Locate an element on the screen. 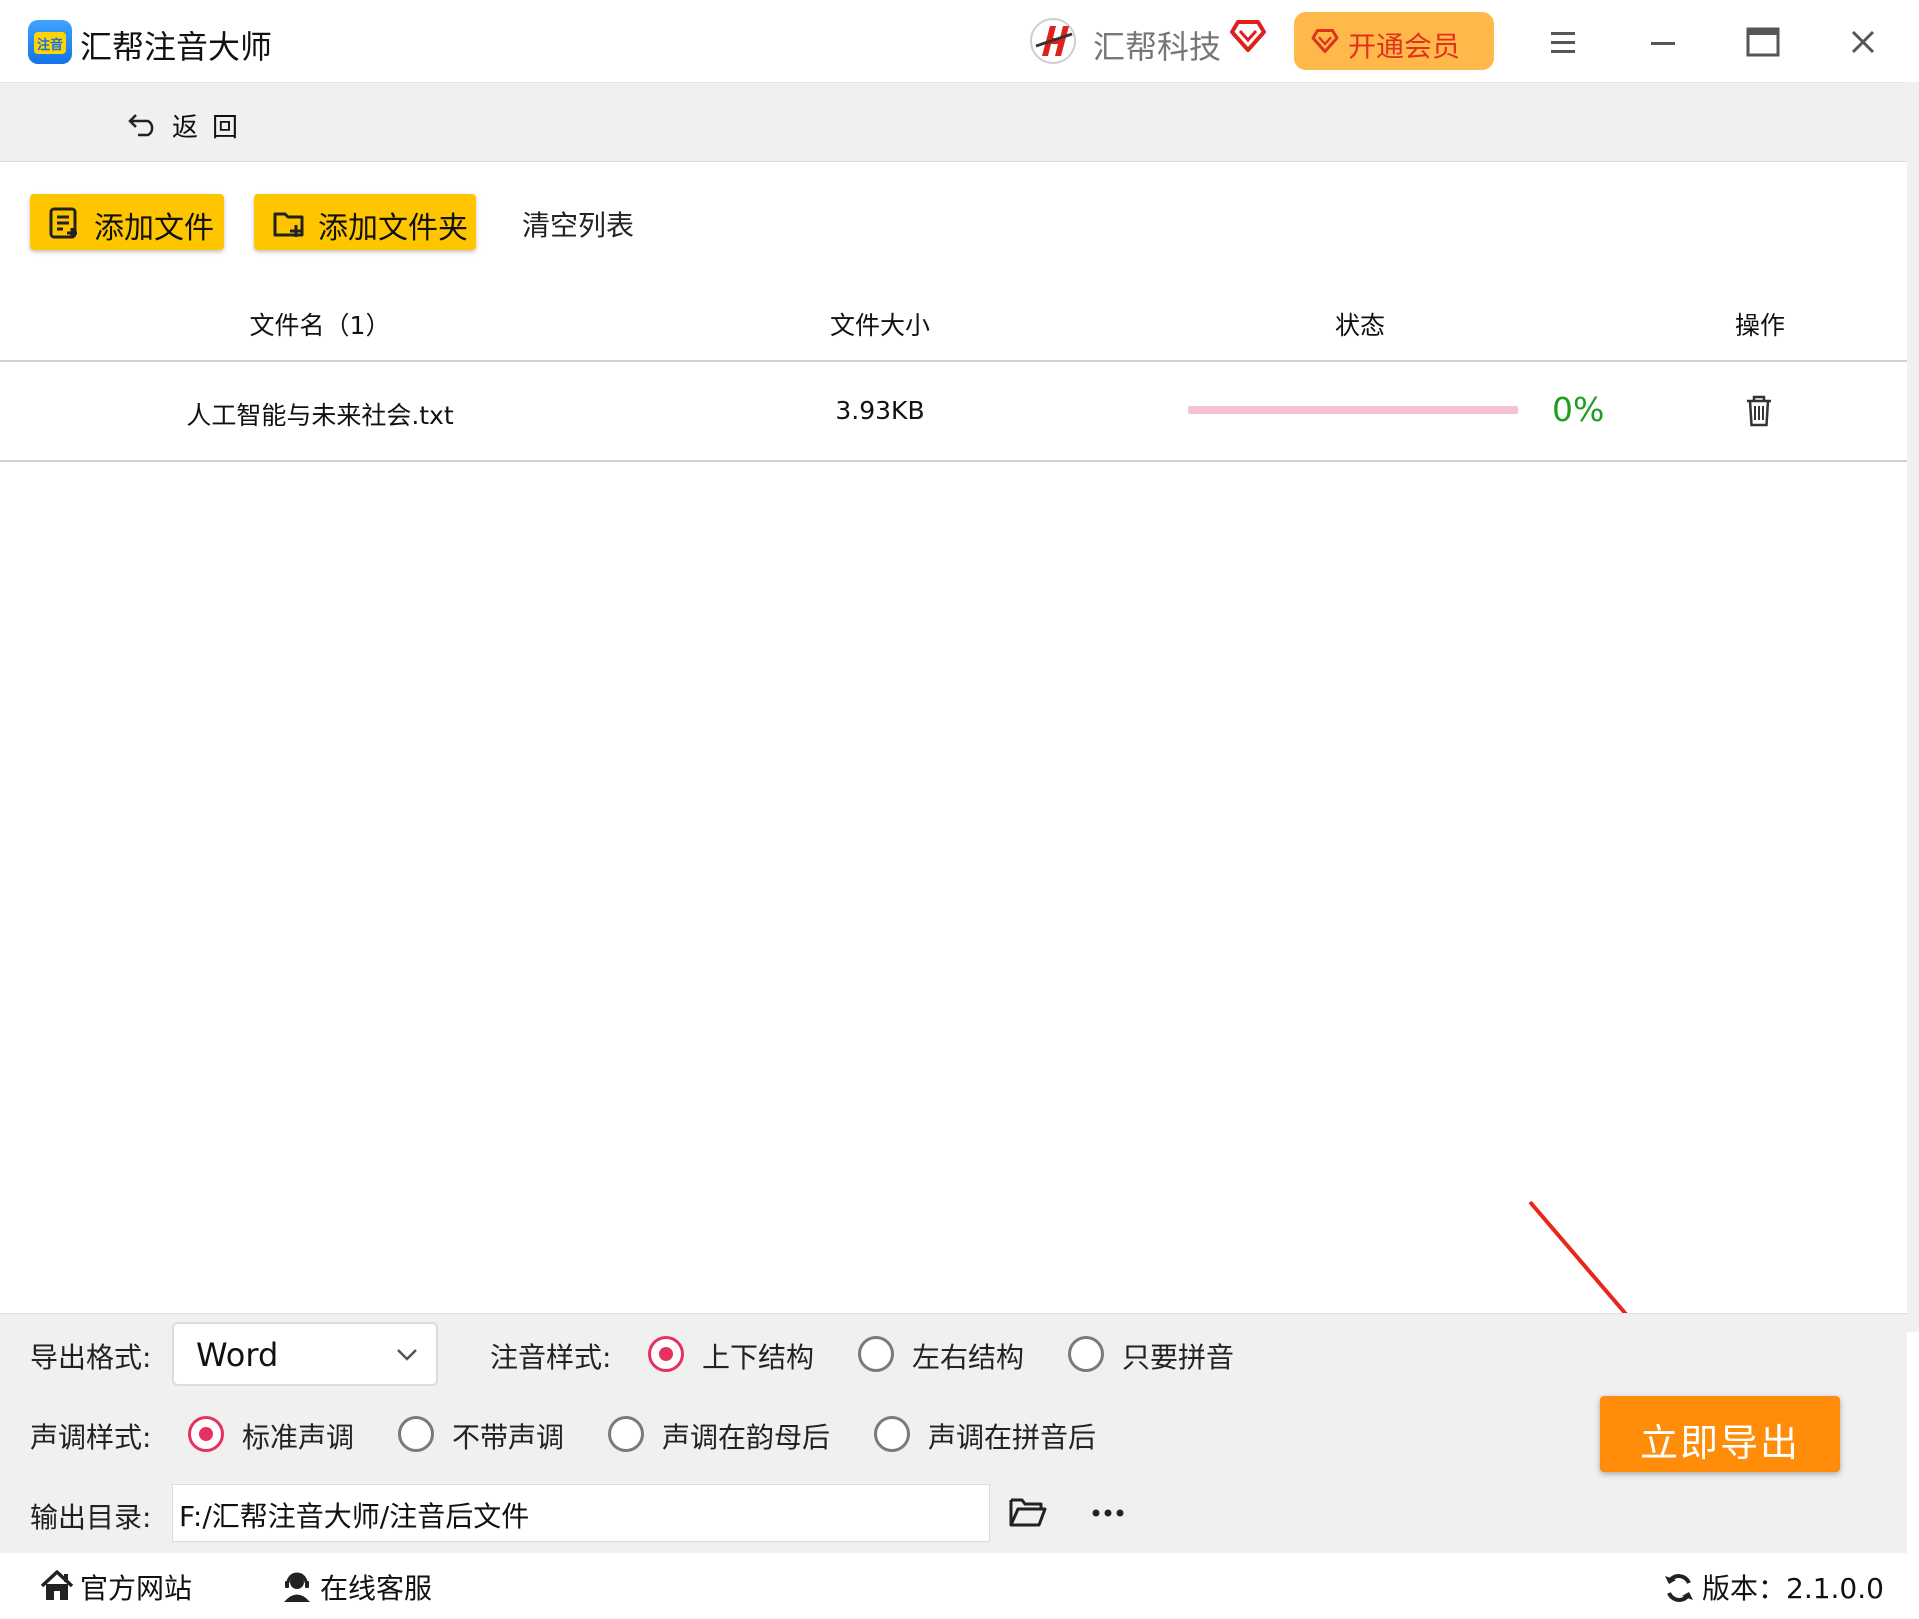 This screenshot has width=1919, height=1619. footer: 官方网站 在线客服 版本：2.1.0.0 is located at coordinates (953, 1586).